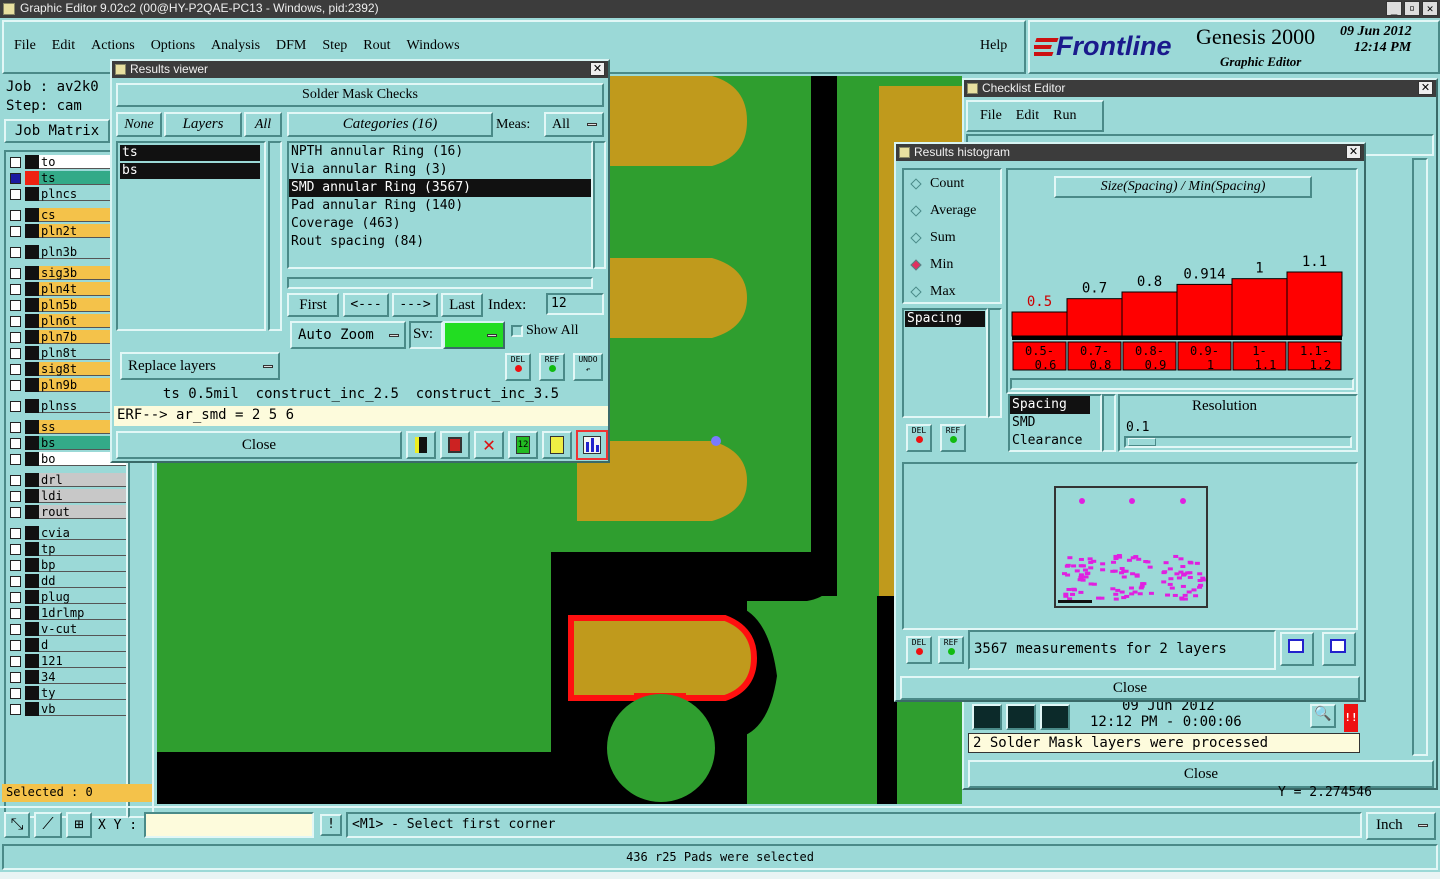  I want to click on layer-row-pln2t: pln2t, so click(66, 231).